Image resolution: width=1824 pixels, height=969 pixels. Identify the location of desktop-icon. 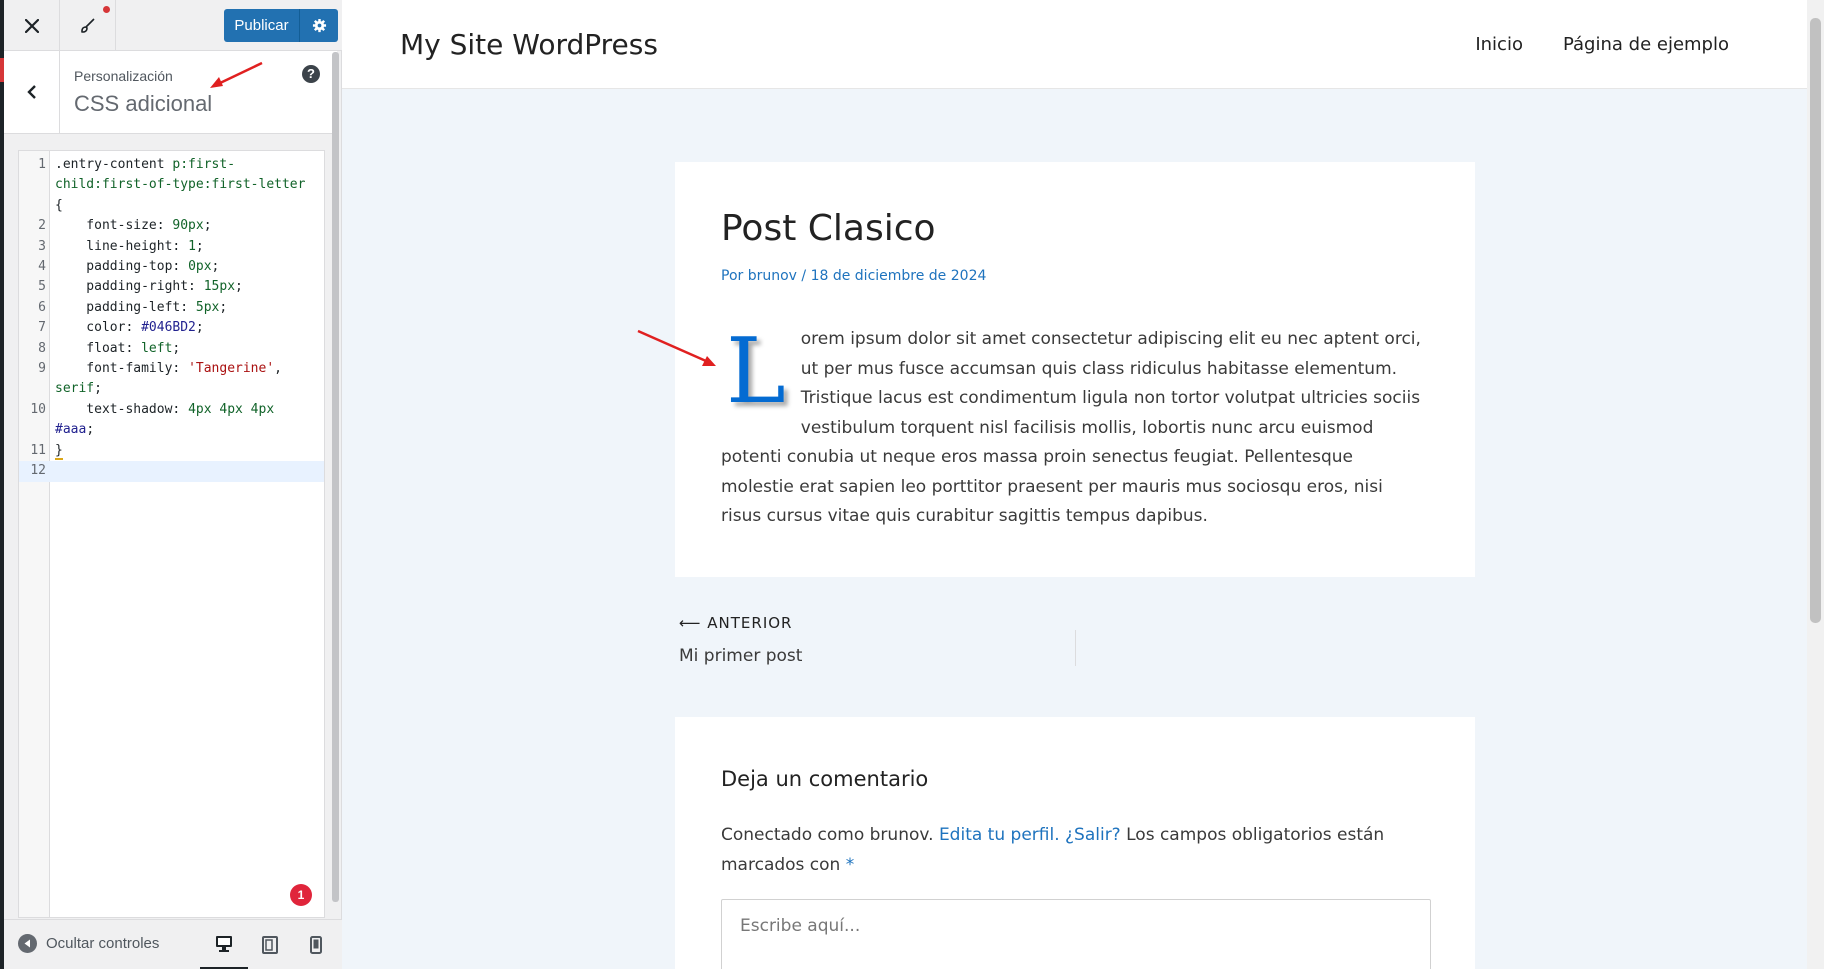
(224, 944).